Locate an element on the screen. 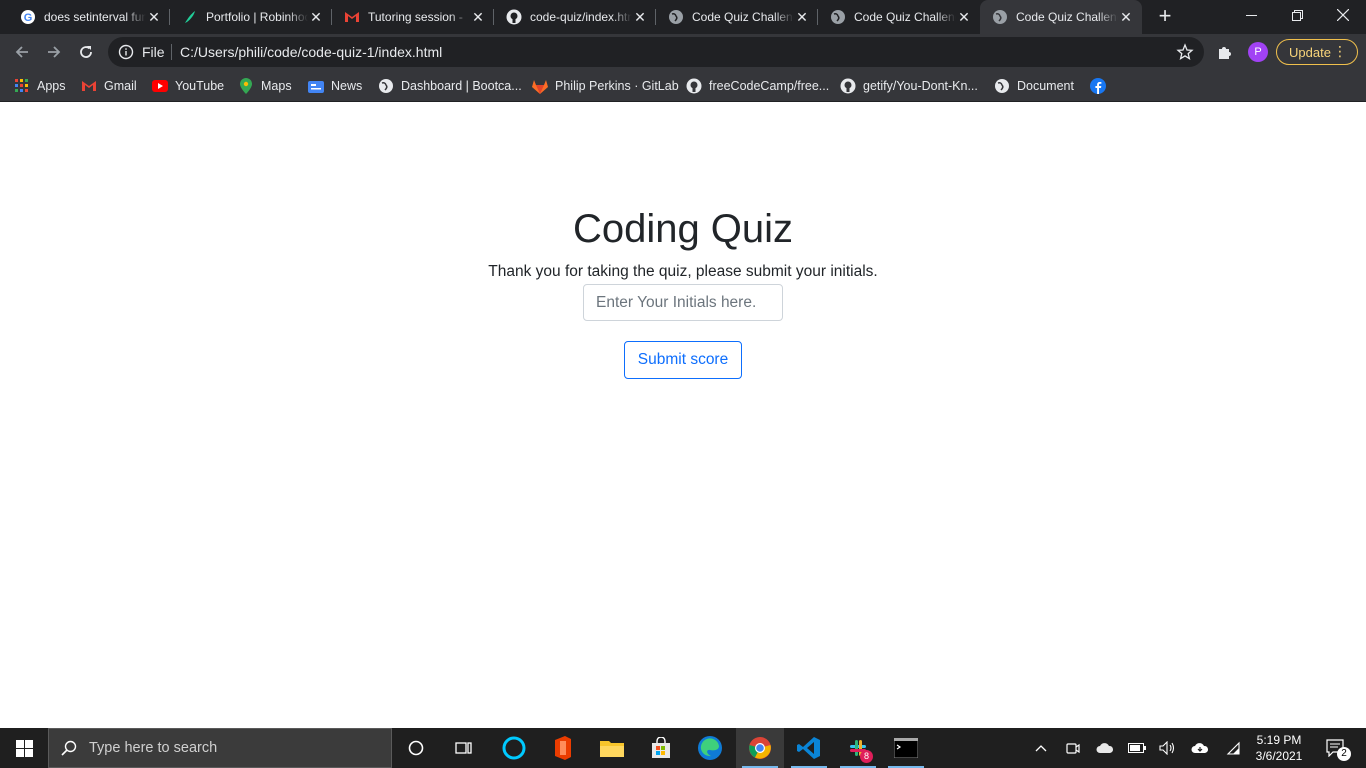 Image resolution: width=1366 pixels, height=768 pixels. maps-pin-icon is located at coordinates (246, 86).